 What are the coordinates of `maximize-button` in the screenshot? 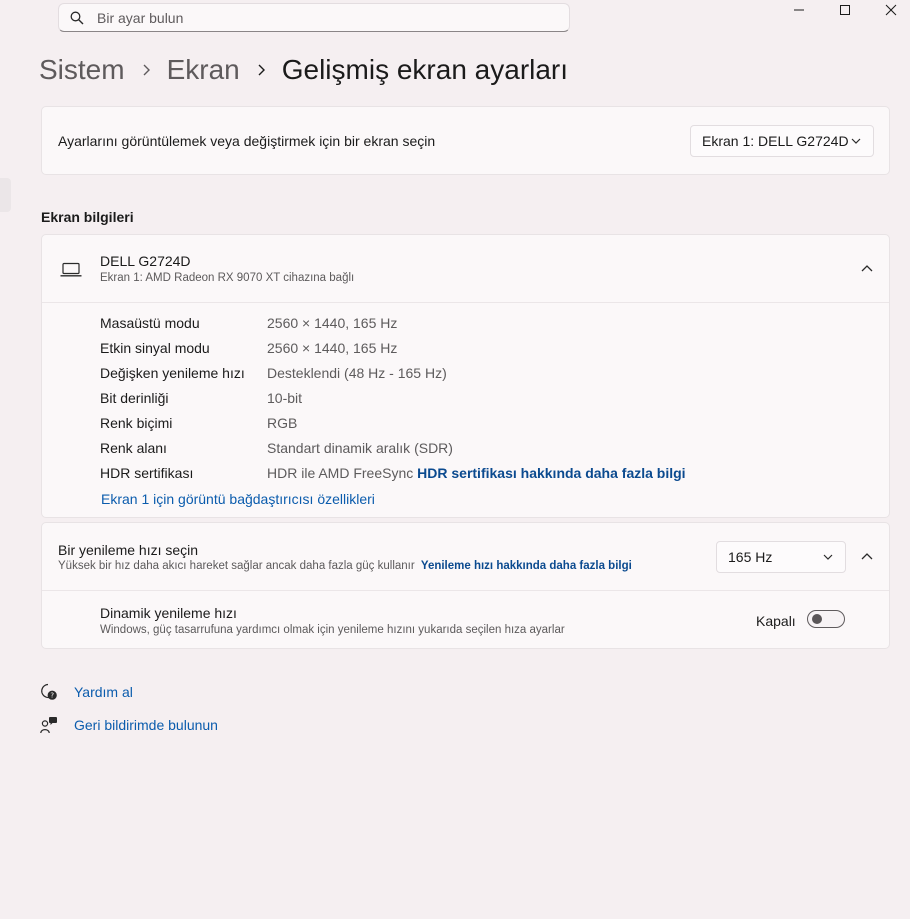 It's located at (846, 10).